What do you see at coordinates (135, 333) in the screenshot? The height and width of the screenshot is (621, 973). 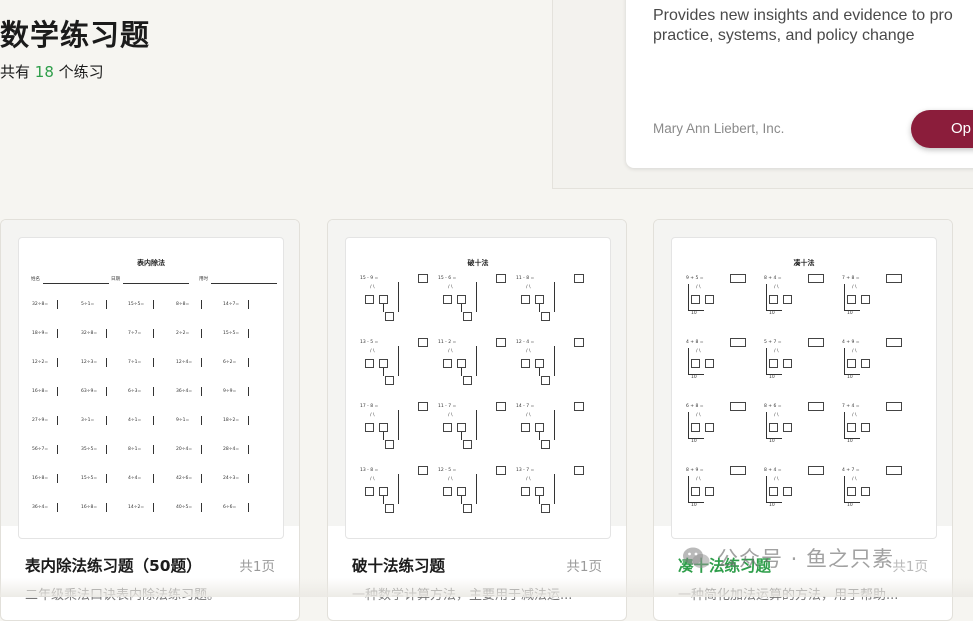 I see `division-problem: 7÷7=` at bounding box center [135, 333].